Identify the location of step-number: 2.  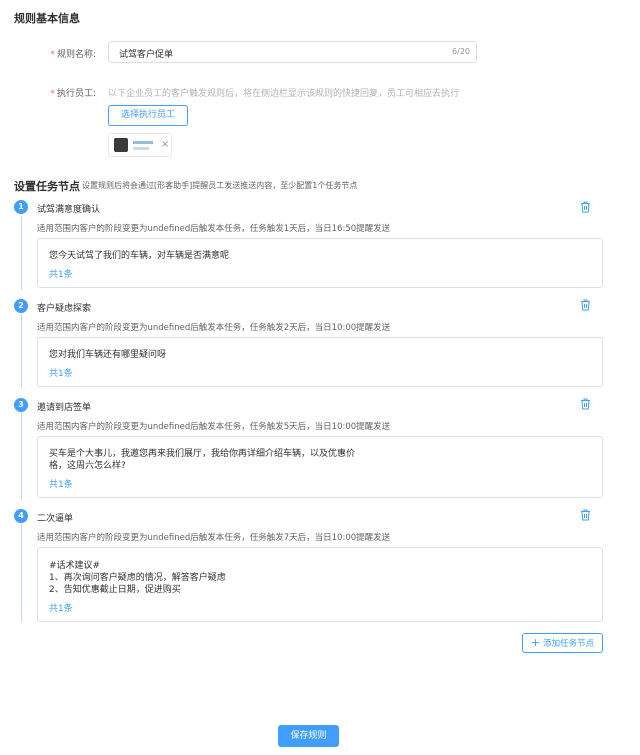
(21, 306).